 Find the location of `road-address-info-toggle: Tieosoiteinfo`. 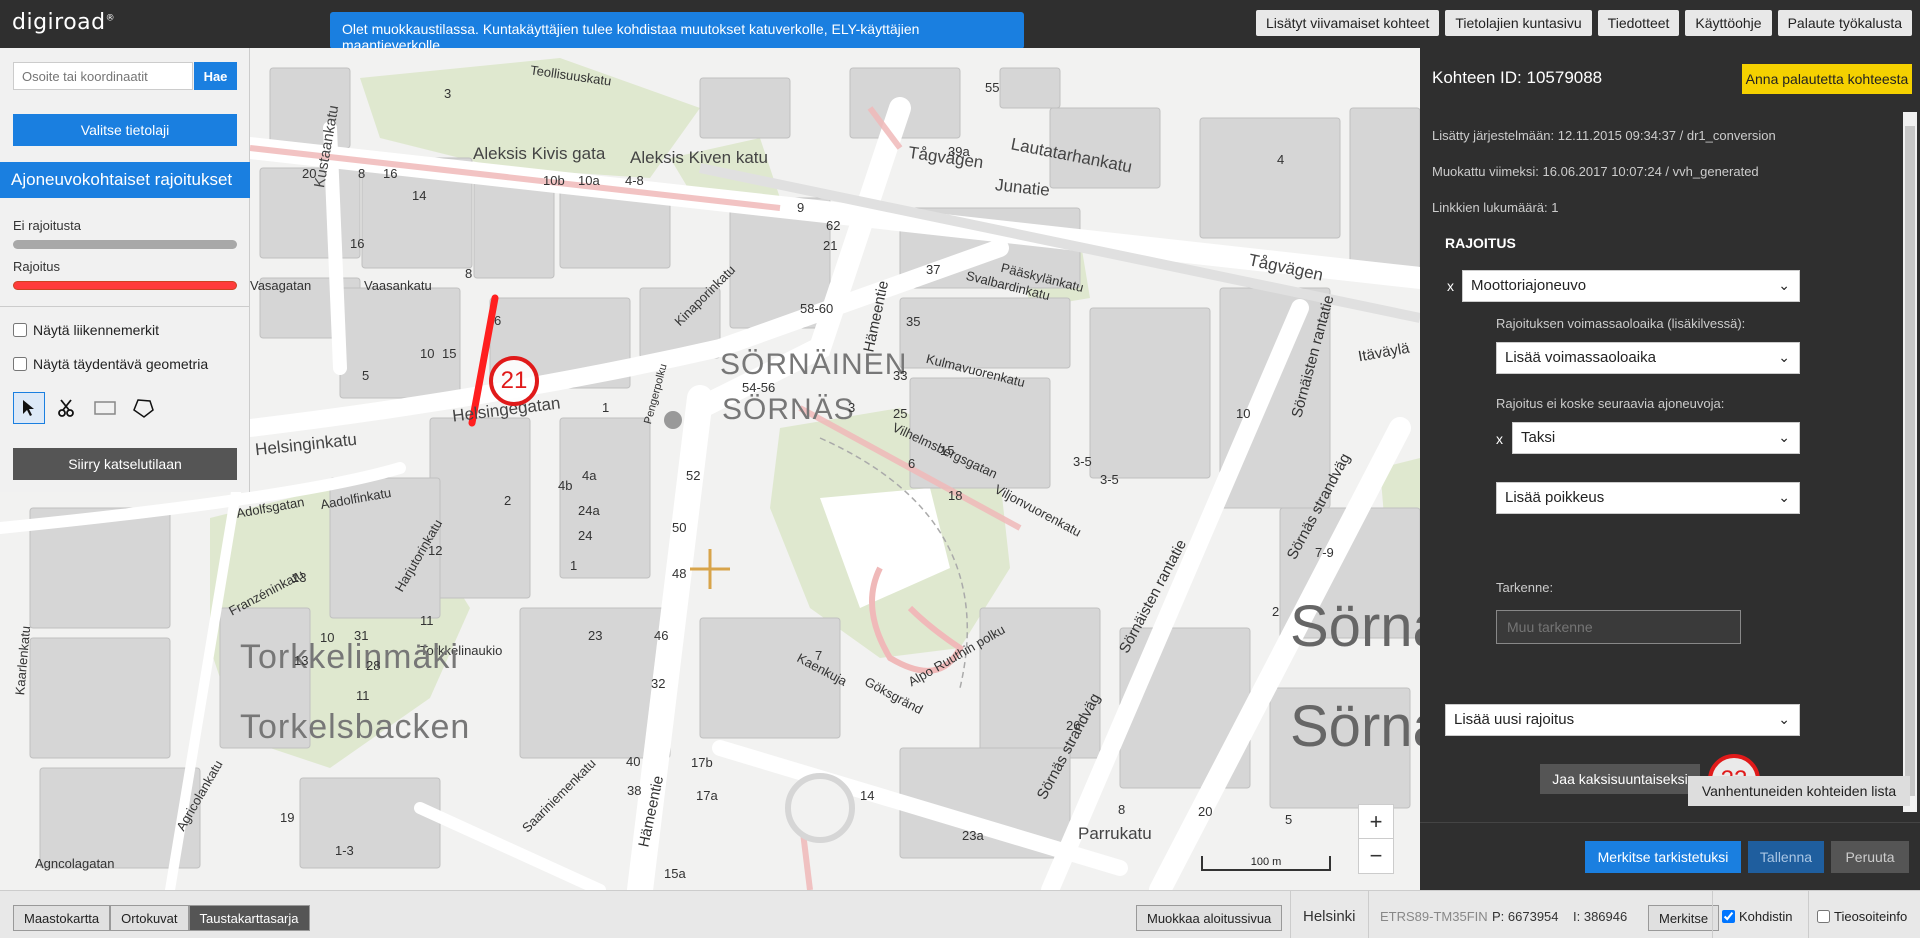

road-address-info-toggle: Tieosoiteinfo is located at coordinates (1862, 916).